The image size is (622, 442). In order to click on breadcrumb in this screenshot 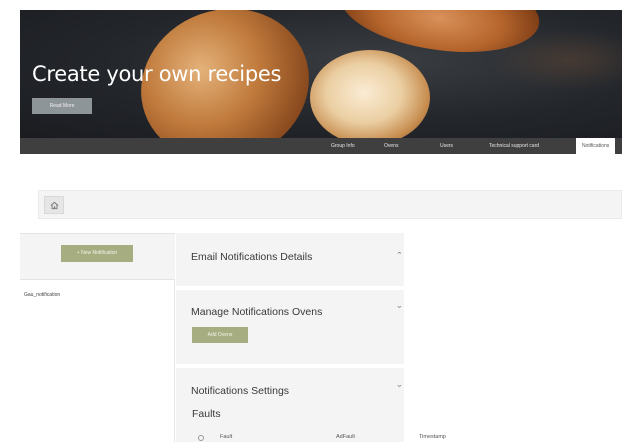, I will do `click(330, 204)`.